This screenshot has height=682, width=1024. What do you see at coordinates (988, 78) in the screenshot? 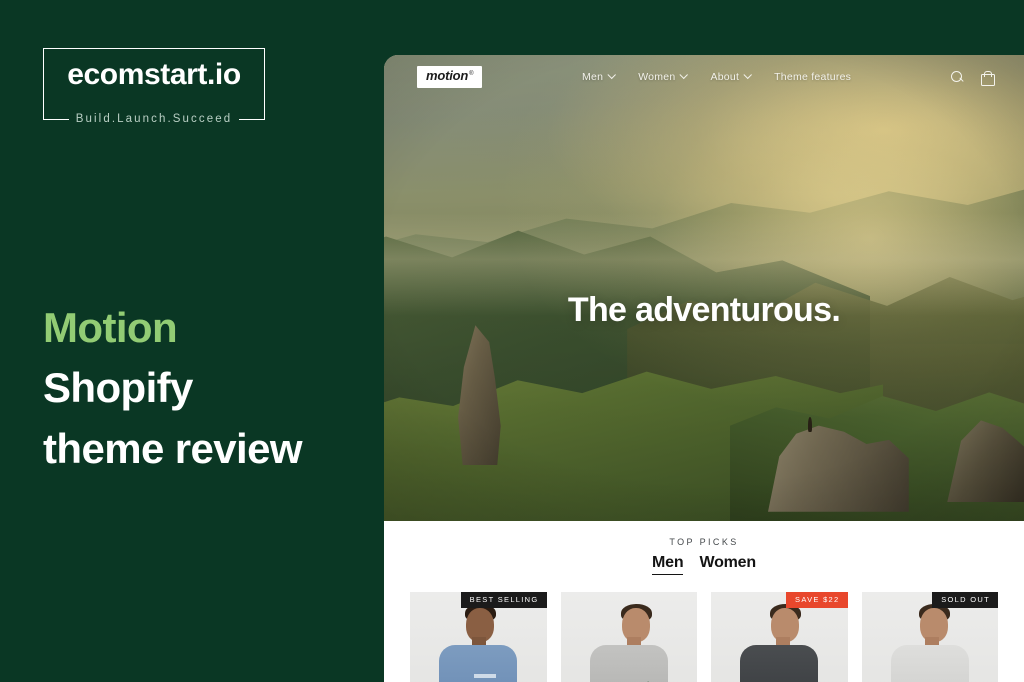
I see `cart-icon` at bounding box center [988, 78].